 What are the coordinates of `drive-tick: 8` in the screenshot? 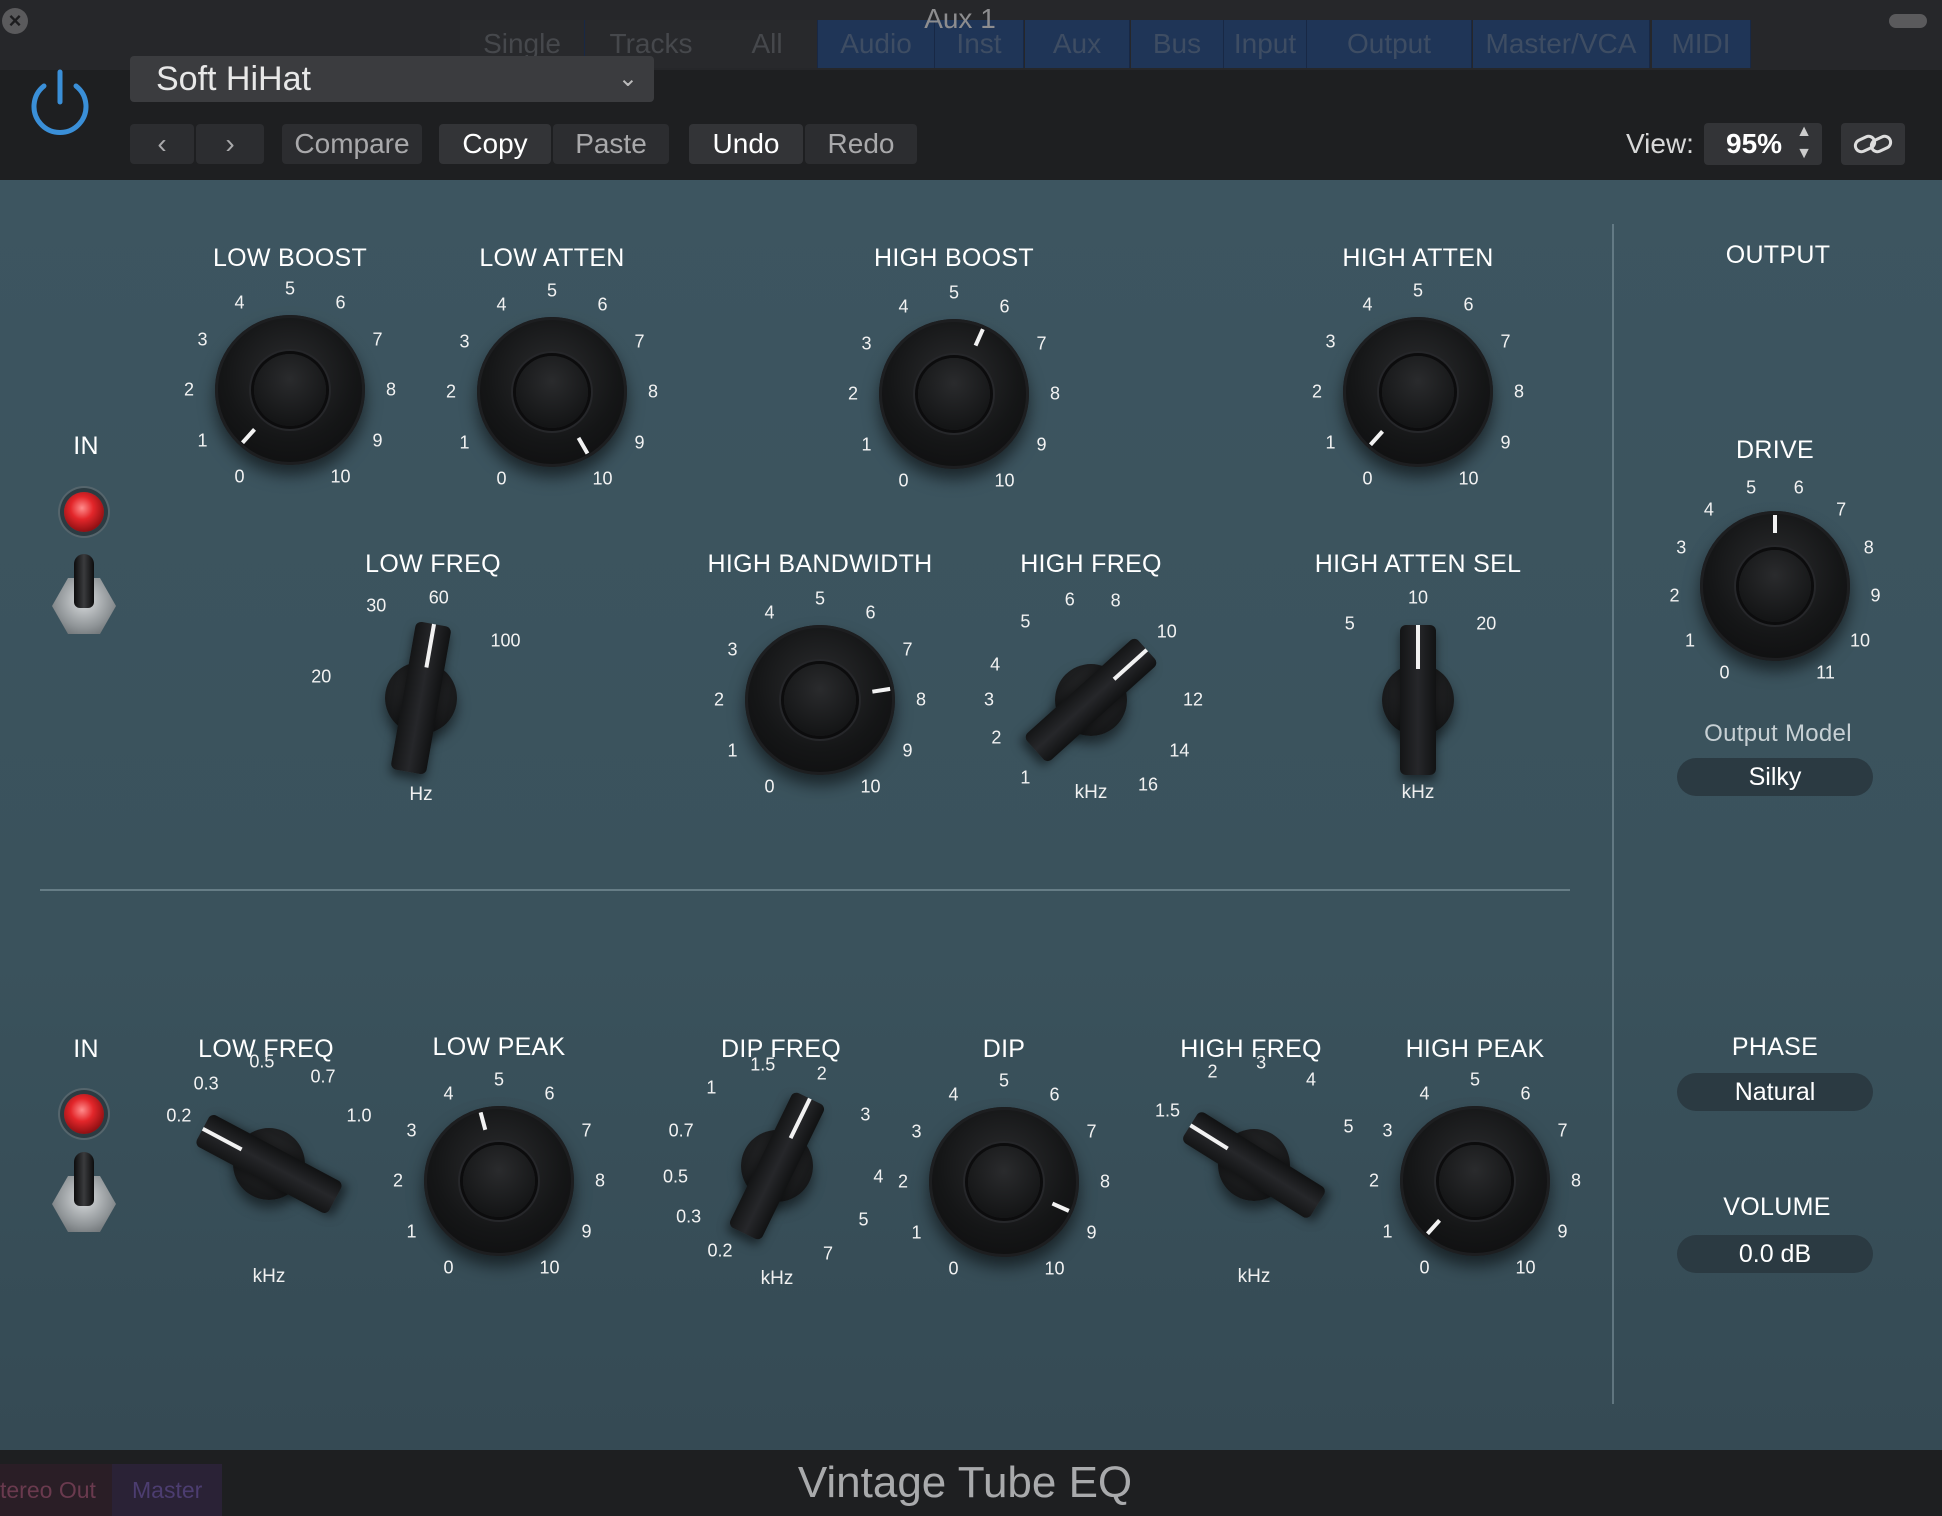 It's located at (1868, 547).